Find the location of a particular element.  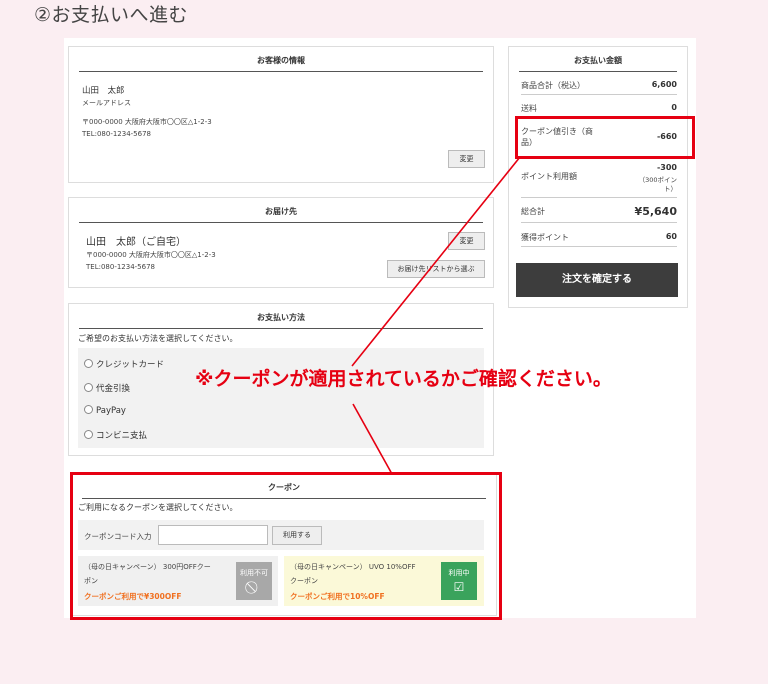

annotation-line-to-coupon is located at coordinates (372, 439).